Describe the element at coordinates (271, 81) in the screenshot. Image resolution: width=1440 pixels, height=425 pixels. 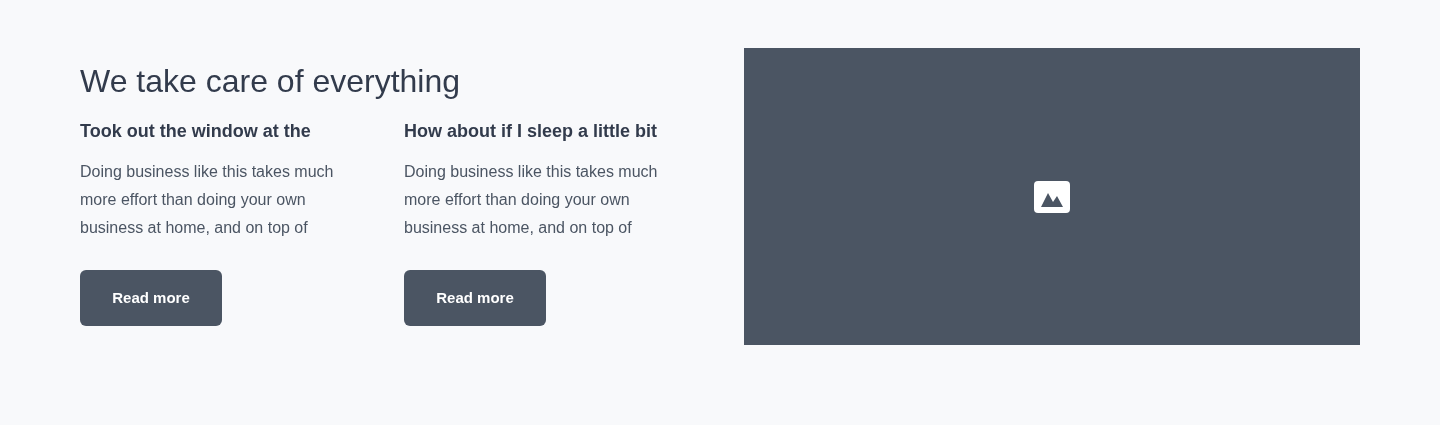
I see `section-heading: We take care of everything` at that location.